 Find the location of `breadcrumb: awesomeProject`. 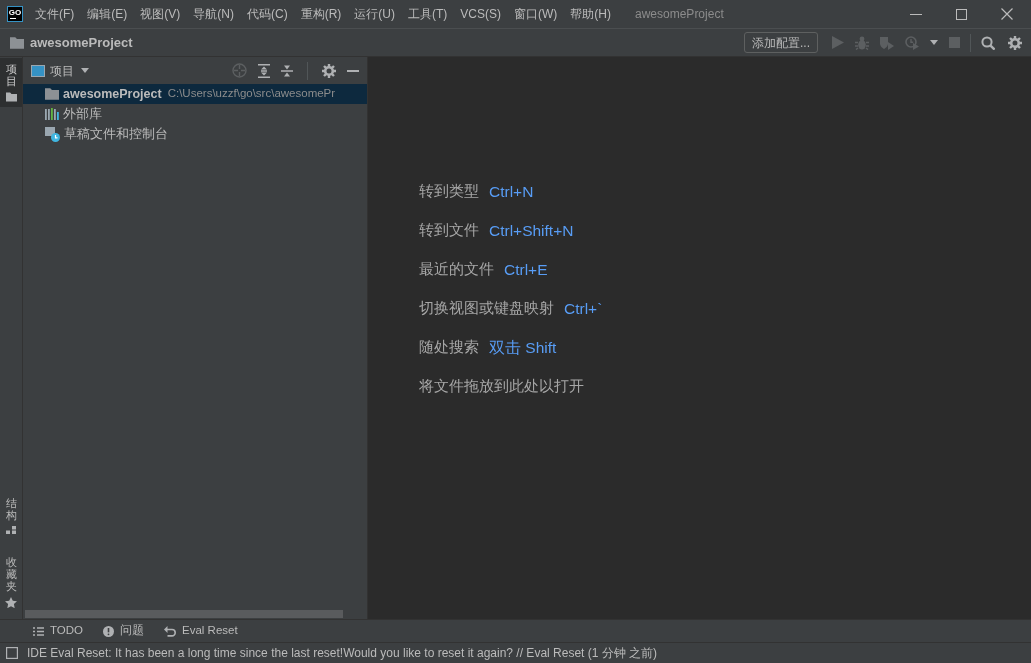

breadcrumb: awesomeProject is located at coordinates (71, 42).